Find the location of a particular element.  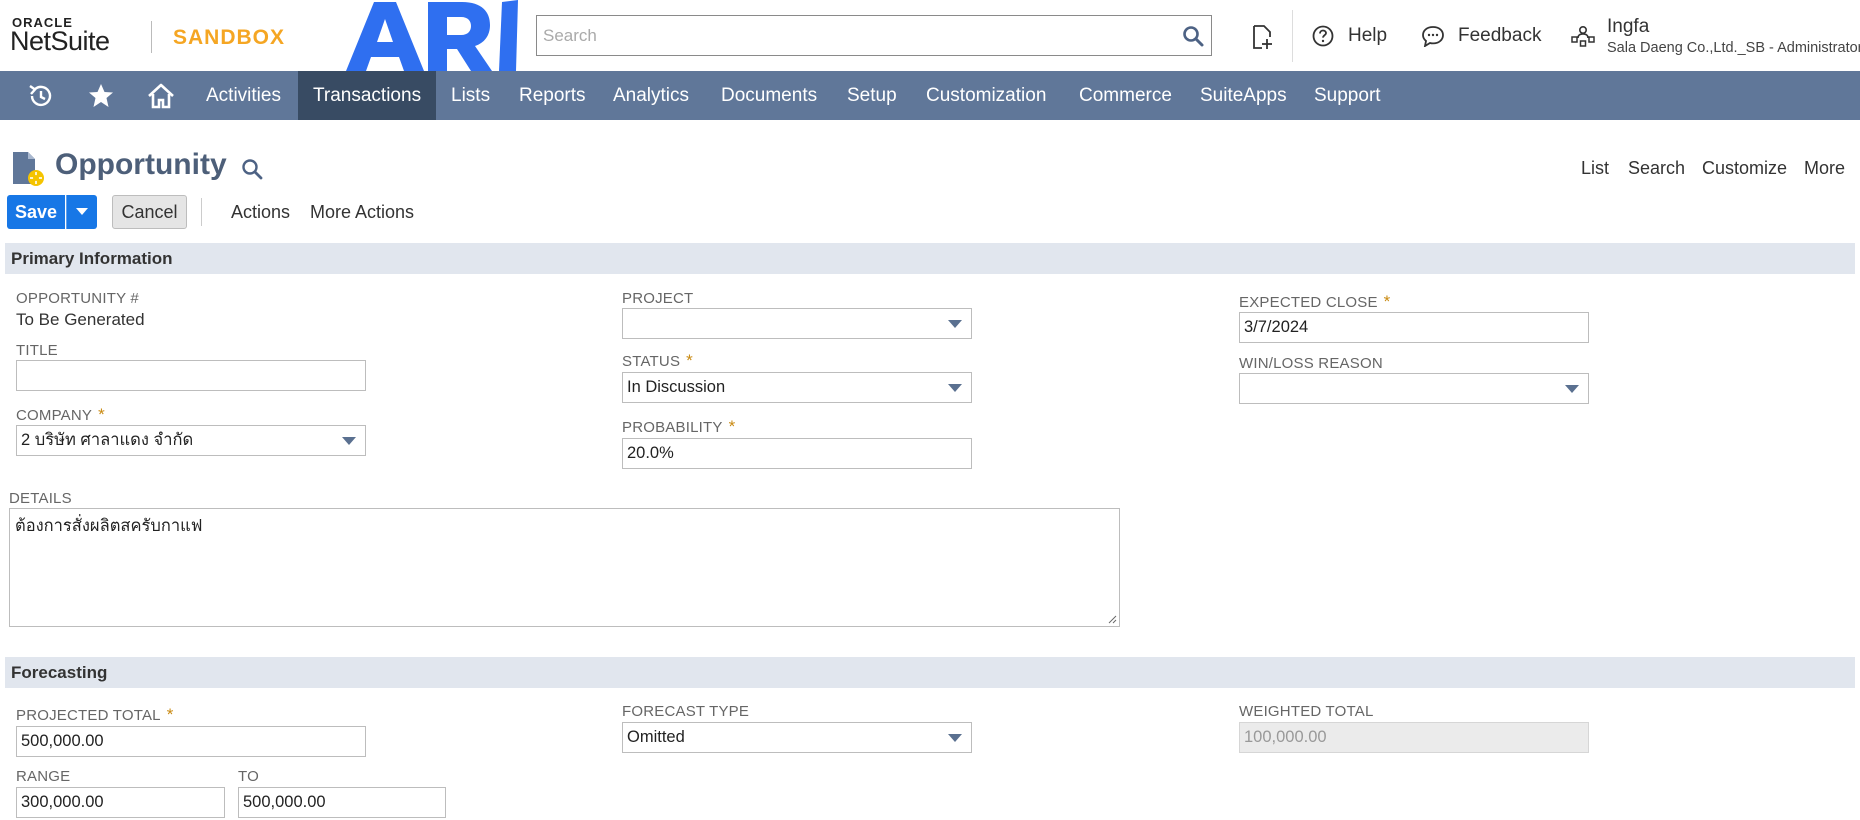

primary-information-section: Primary Information is located at coordinates (930, 258).